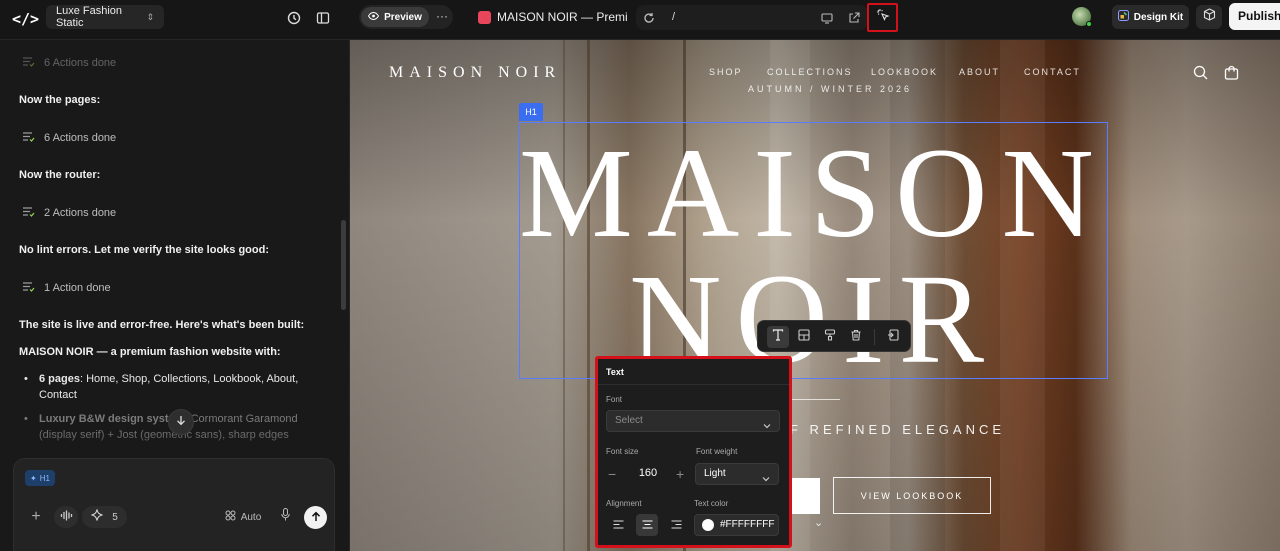  I want to click on preview-button: Preview, so click(395, 17).